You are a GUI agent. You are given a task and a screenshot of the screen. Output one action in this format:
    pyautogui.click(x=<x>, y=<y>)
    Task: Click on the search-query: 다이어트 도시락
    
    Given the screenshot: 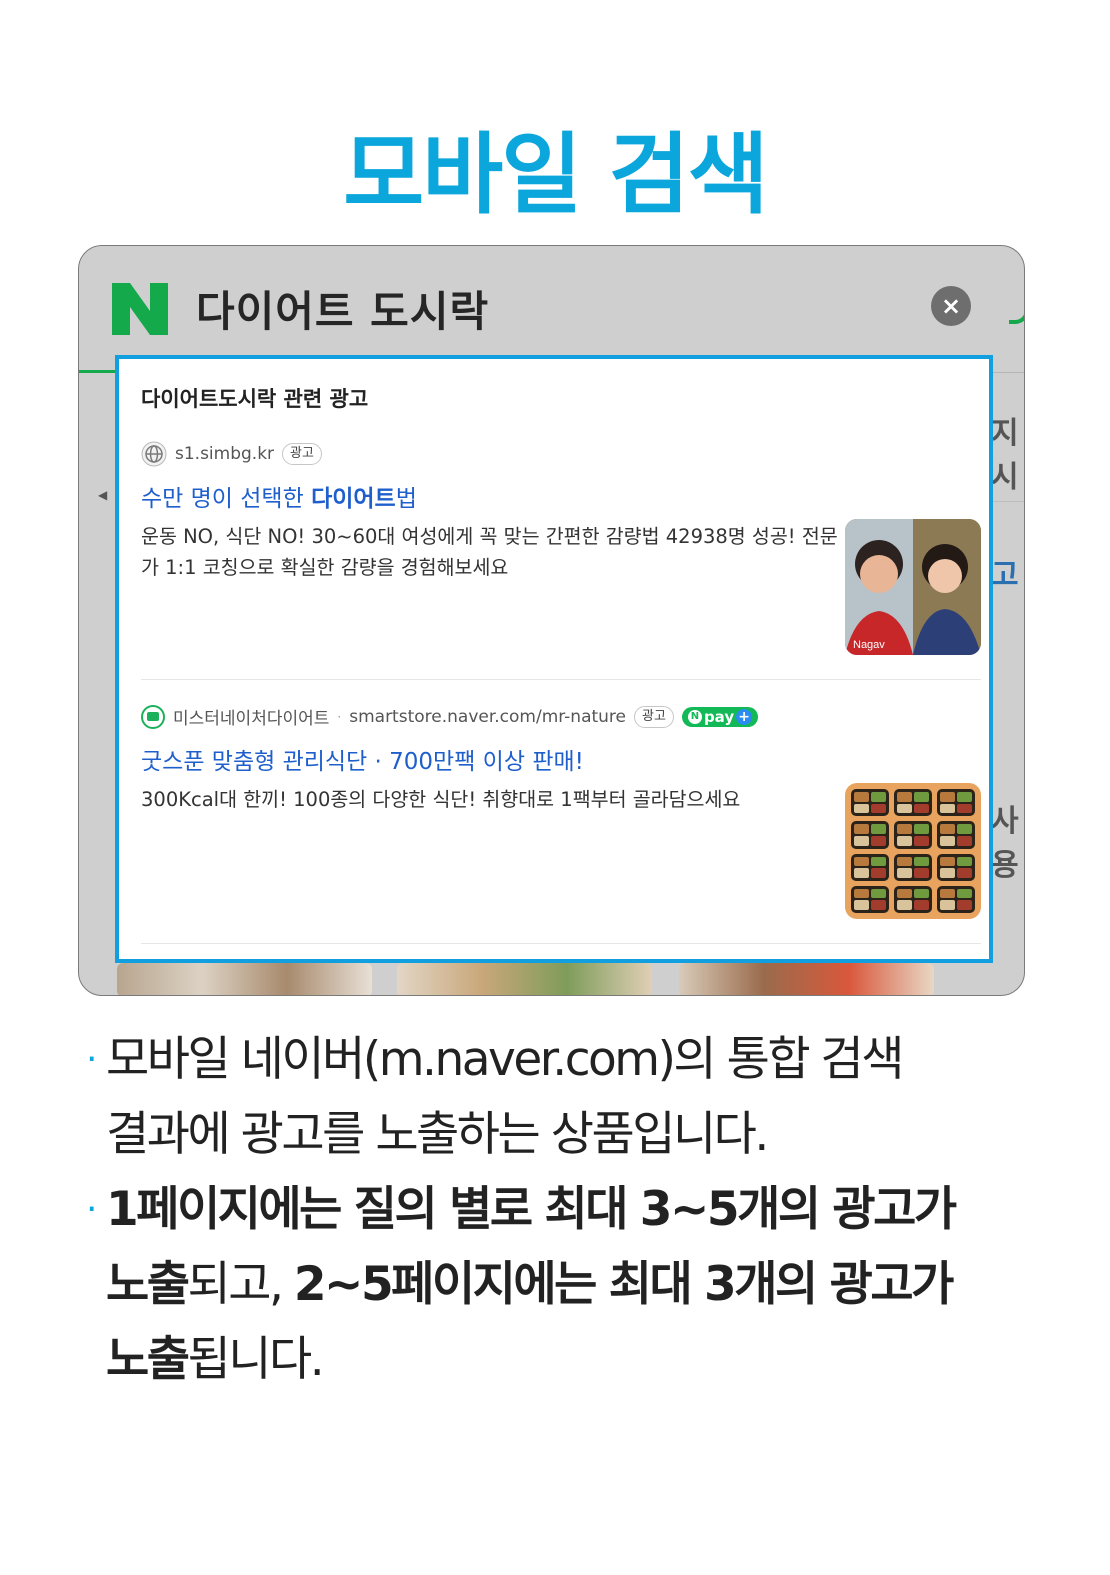 What is the action you would take?
    pyautogui.click(x=342, y=308)
    